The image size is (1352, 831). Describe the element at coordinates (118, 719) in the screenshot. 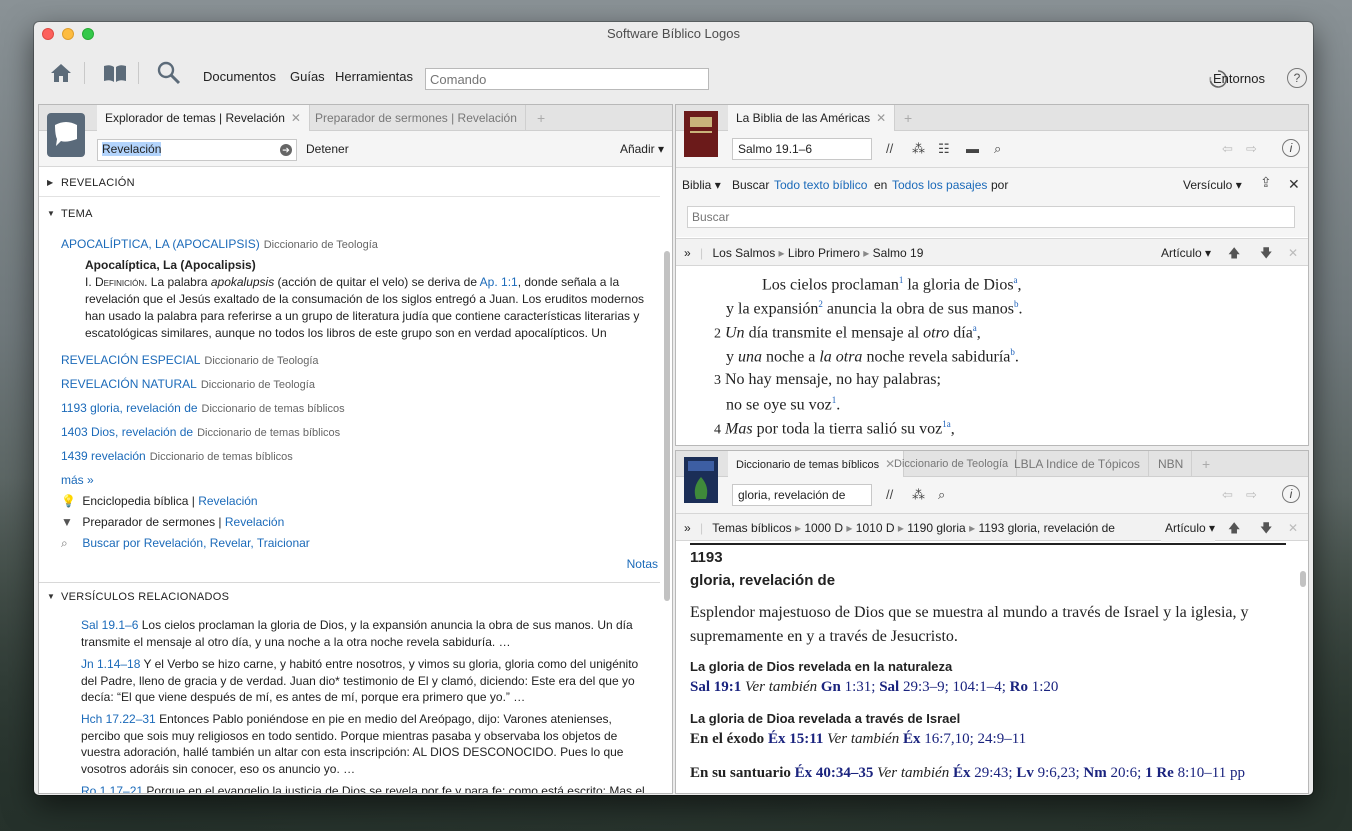

I see `verse-ref-link: Hch 17.22–31` at that location.